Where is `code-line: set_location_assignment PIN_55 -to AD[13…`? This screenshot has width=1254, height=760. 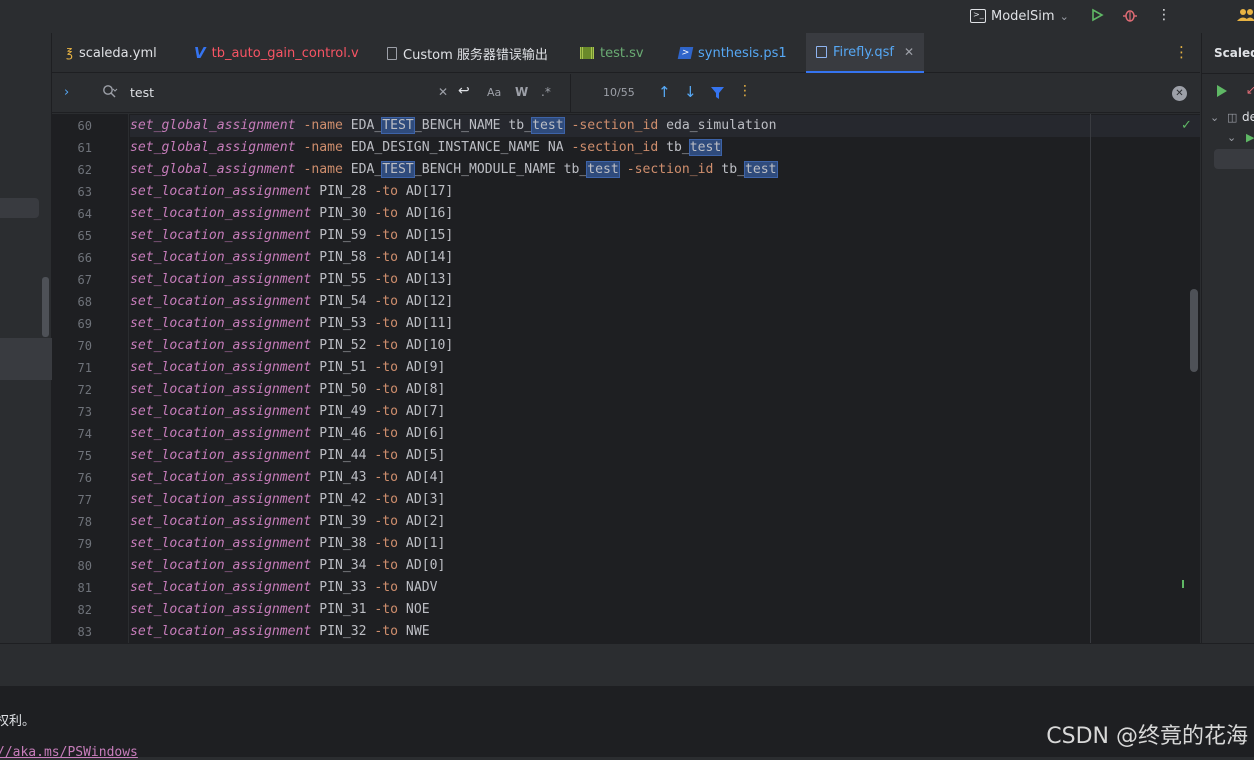 code-line: set_location_assignment PIN_55 -to AD[13… is located at coordinates (291, 280).